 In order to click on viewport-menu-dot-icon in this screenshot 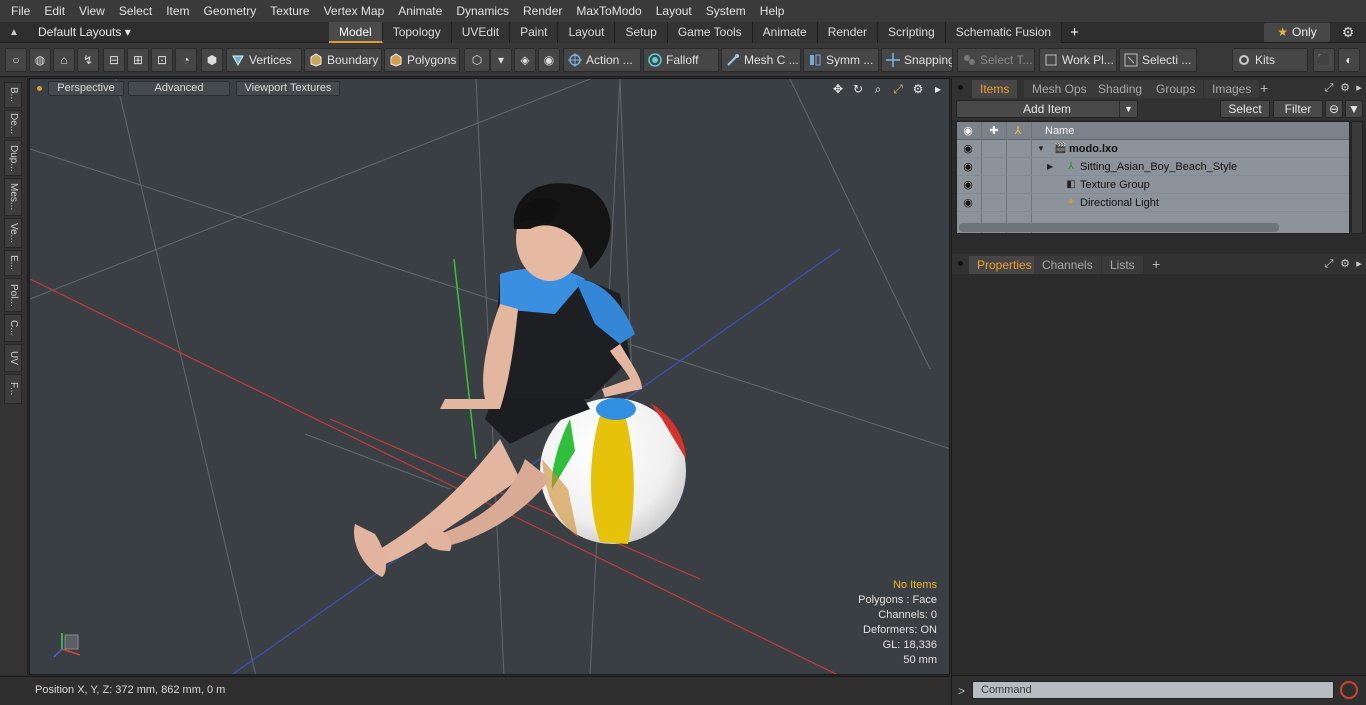, I will do `click(39, 88)`.